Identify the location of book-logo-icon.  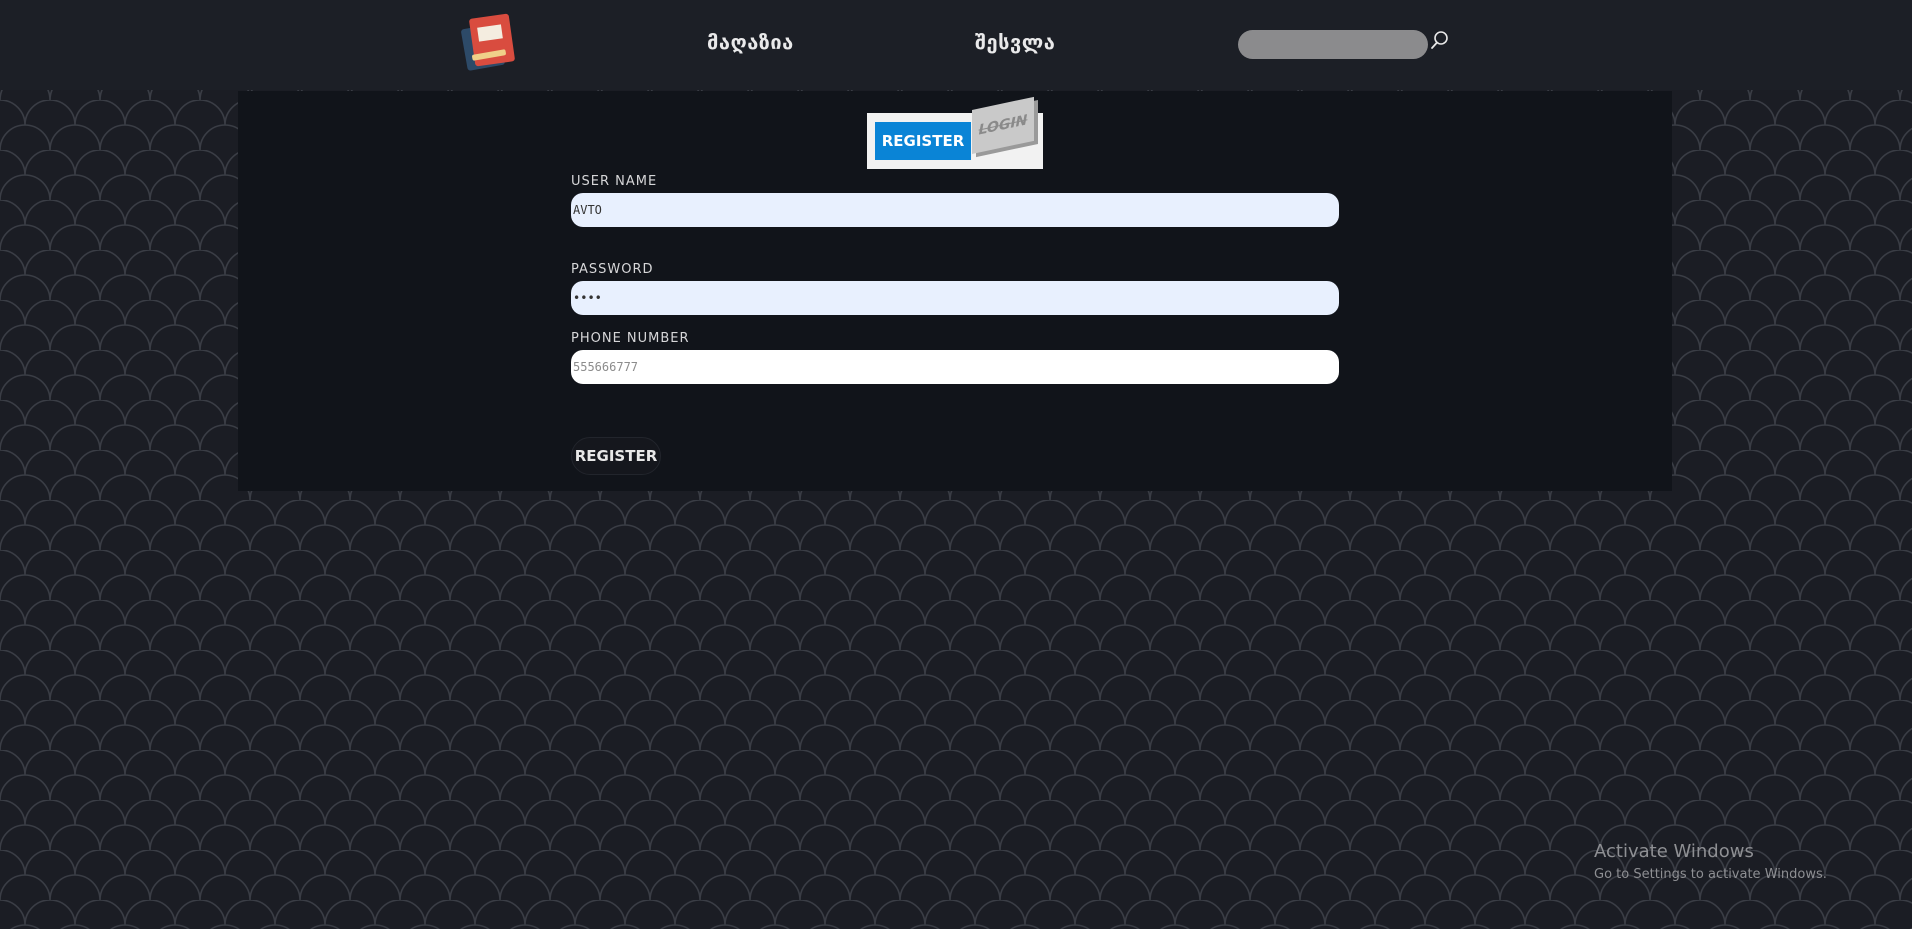
(489, 42).